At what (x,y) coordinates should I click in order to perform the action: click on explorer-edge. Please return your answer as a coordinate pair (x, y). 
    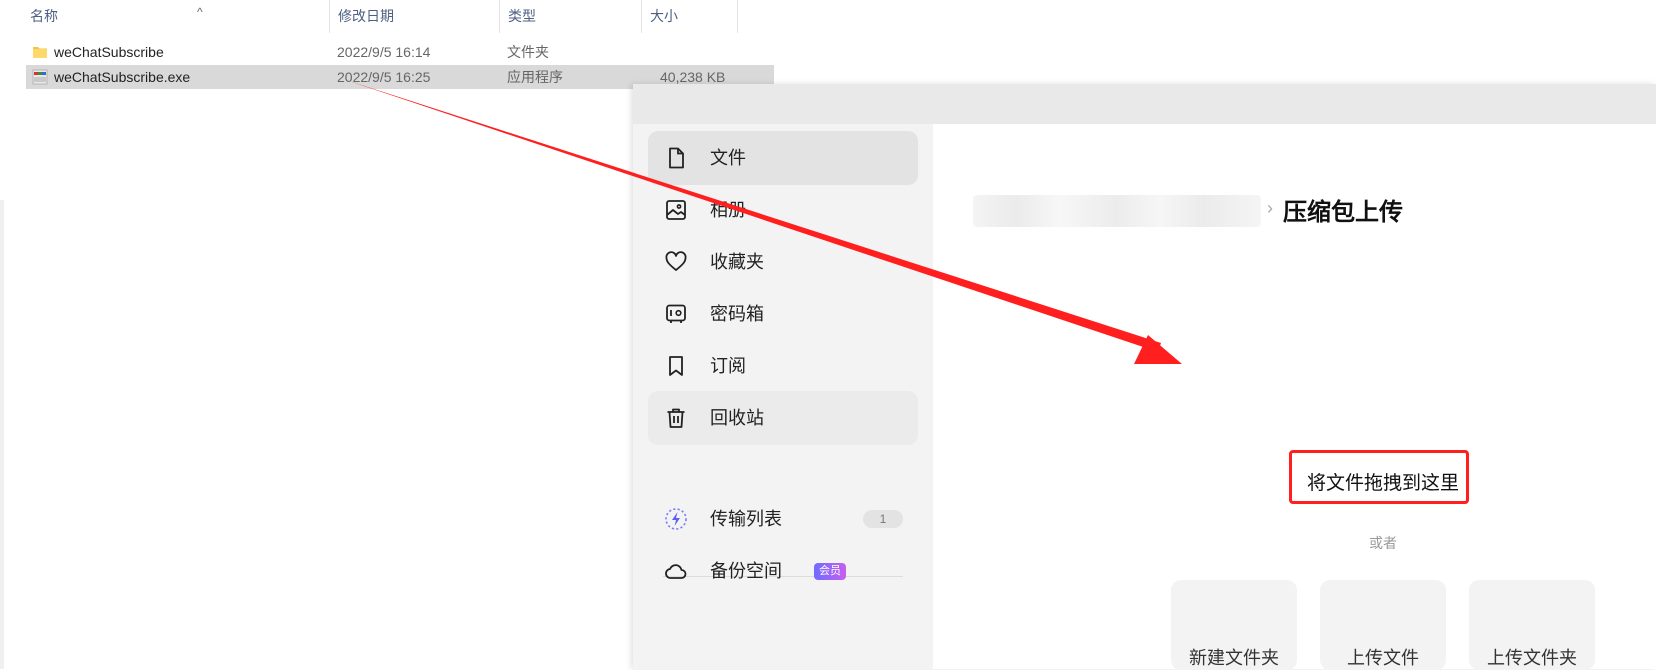
    Looking at the image, I should click on (2, 434).